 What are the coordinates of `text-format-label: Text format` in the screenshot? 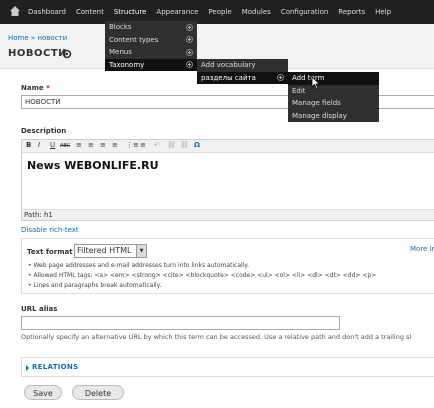 It's located at (50, 252).